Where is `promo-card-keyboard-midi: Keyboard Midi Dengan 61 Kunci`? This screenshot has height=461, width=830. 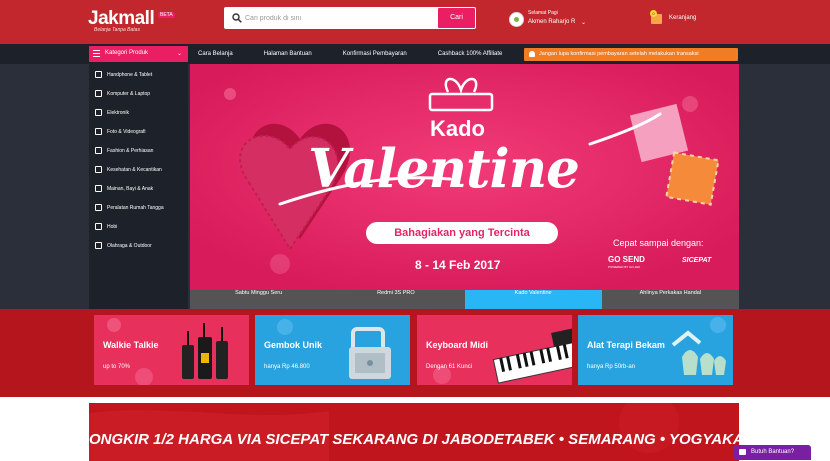
promo-card-keyboard-midi: Keyboard Midi Dengan 61 Kunci is located at coordinates (494, 350).